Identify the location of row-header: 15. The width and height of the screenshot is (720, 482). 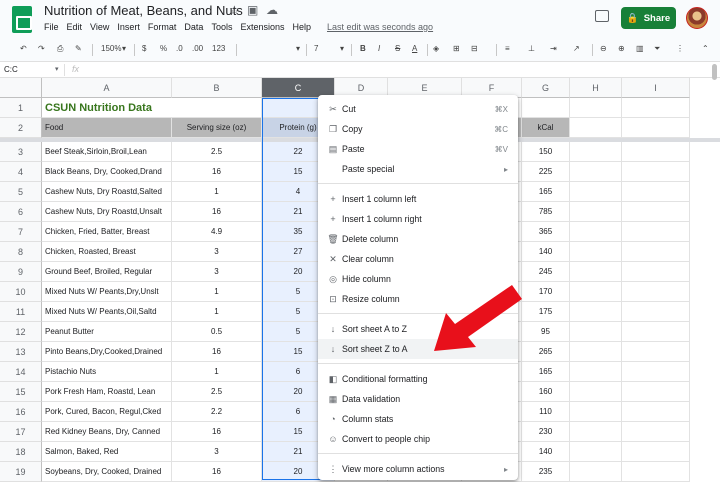
(21, 392).